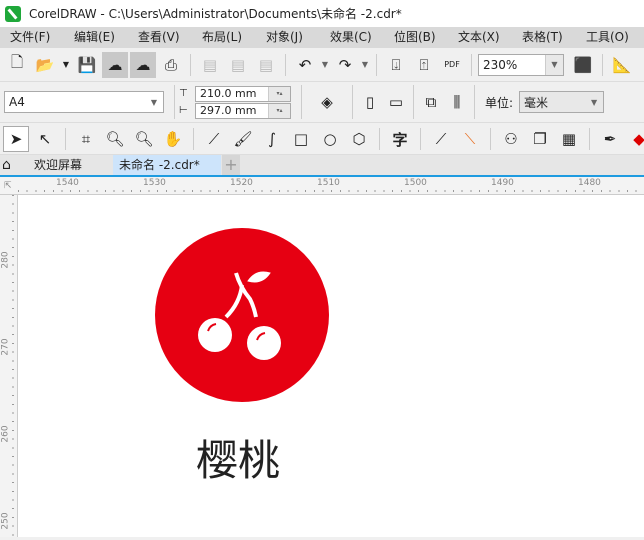 This screenshot has height=540, width=644. Describe the element at coordinates (154, 183) in the screenshot. I see `ruler-label: 1530` at that location.